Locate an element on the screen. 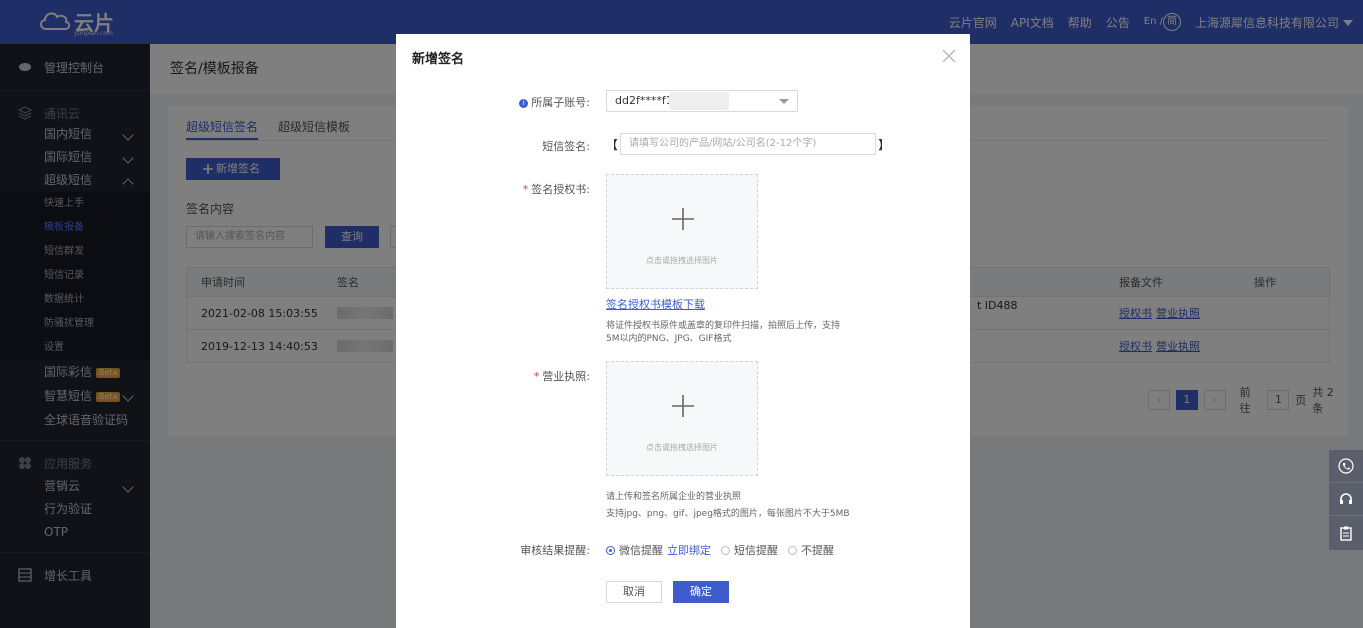 The width and height of the screenshot is (1363, 628). redacted-block is located at coordinates (699, 101).